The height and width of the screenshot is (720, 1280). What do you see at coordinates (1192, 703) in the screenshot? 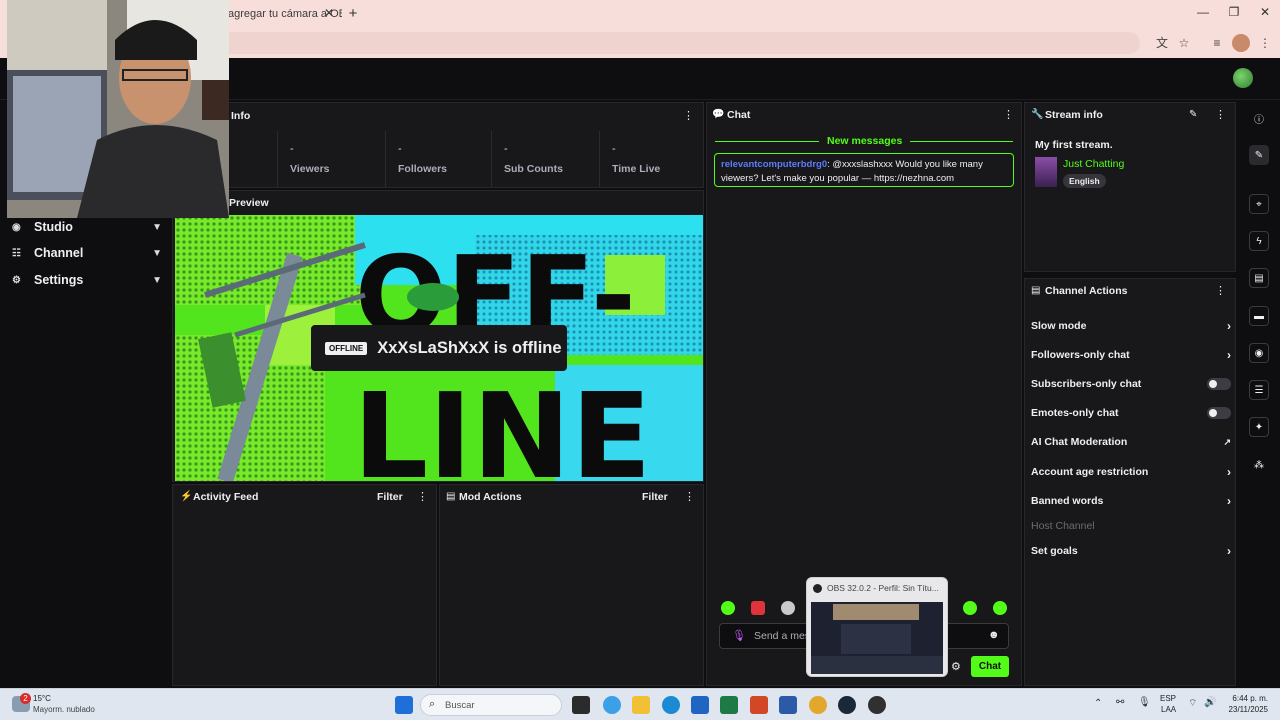
I see `wifi-icon: ⌔` at bounding box center [1192, 703].